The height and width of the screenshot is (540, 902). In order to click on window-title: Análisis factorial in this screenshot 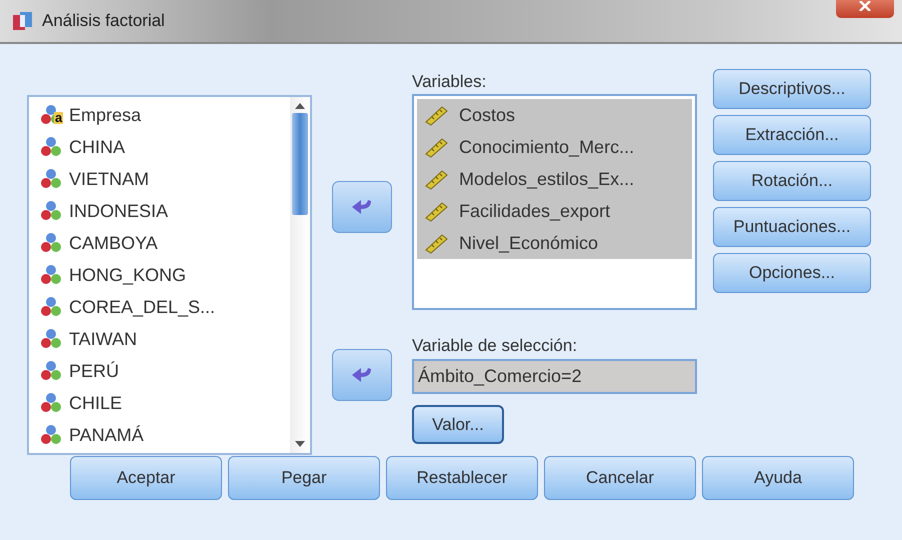, I will do `click(103, 21)`.